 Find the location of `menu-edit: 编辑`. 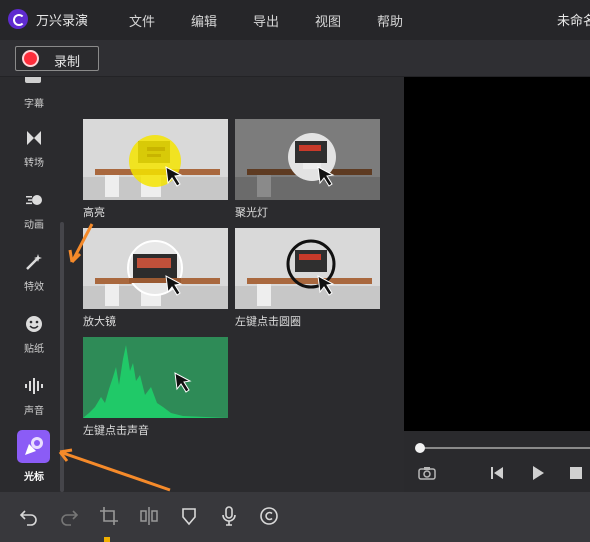

menu-edit: 编辑 is located at coordinates (204, 20).